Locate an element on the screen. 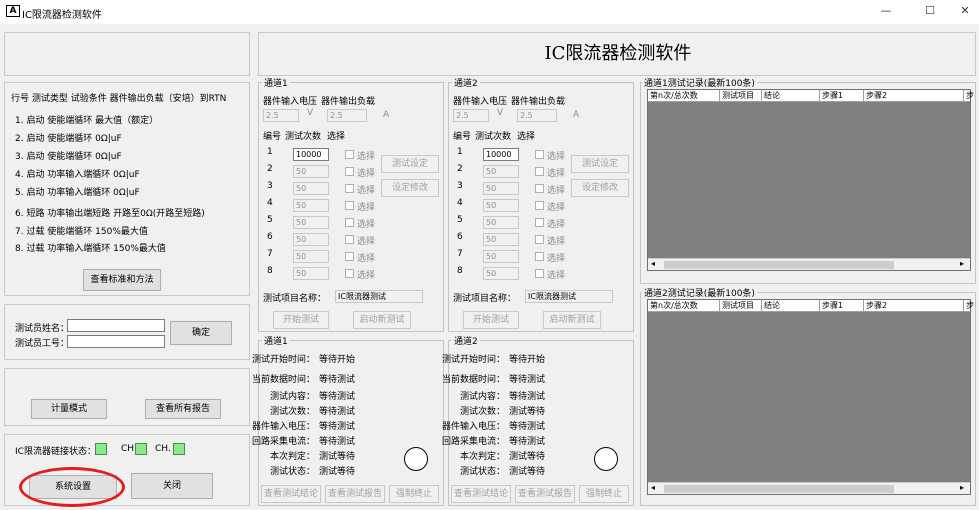 The image size is (979, 510). channel-config-title: 通道1 is located at coordinates (276, 82).